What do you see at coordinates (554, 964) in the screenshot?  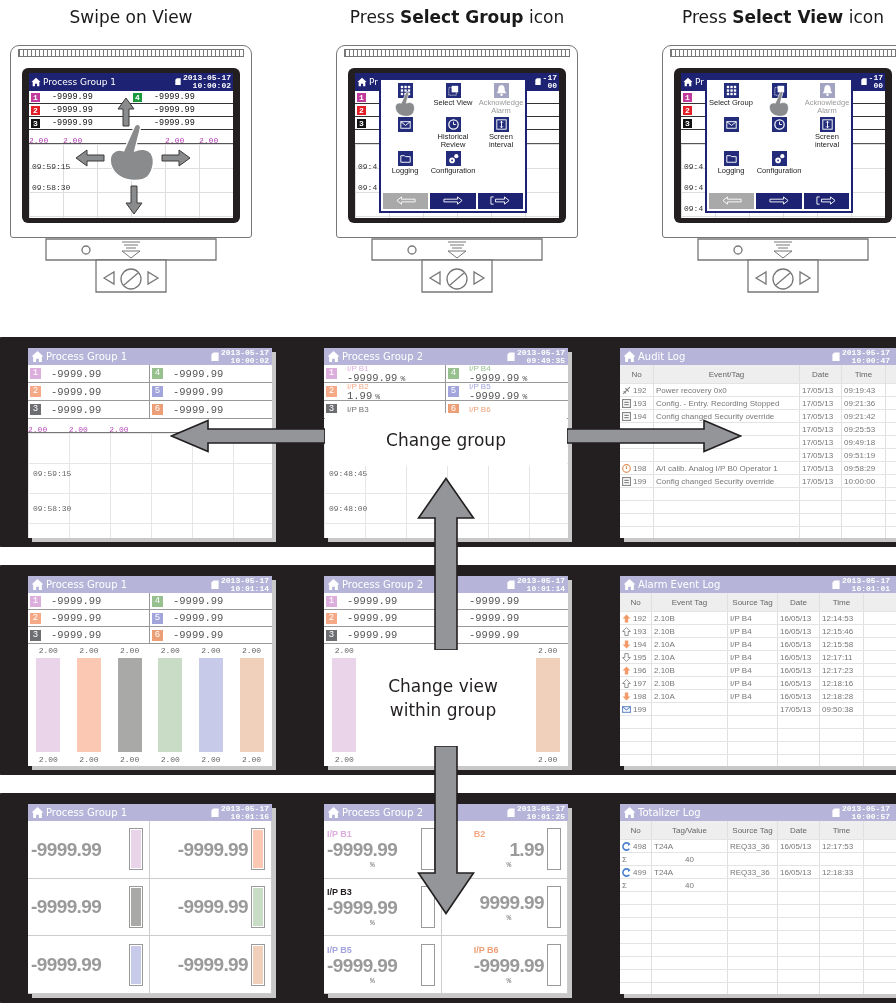 I see `bar-track` at bounding box center [554, 964].